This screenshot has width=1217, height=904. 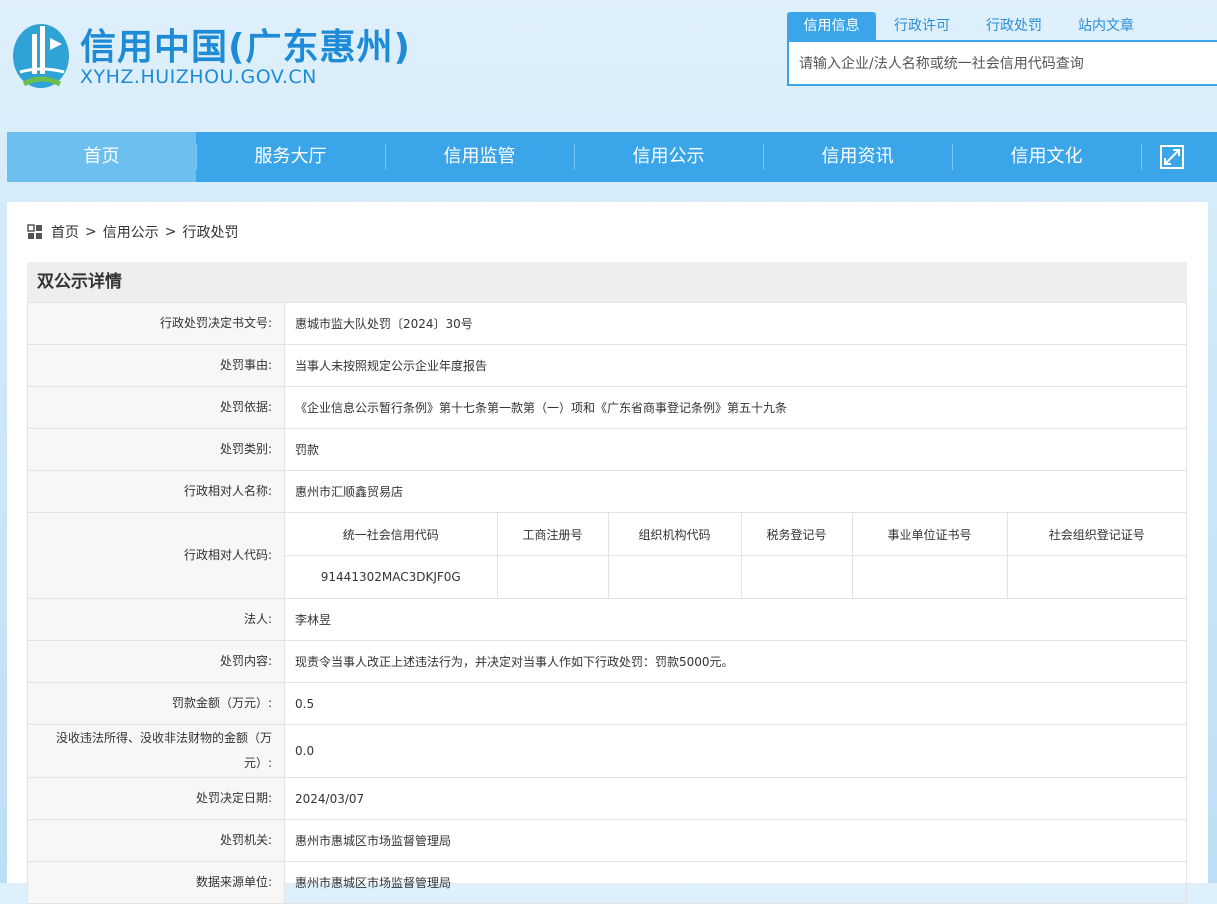 What do you see at coordinates (156, 555) in the screenshot?
I see `row-label-party-codes: 行政相对人代码:` at bounding box center [156, 555].